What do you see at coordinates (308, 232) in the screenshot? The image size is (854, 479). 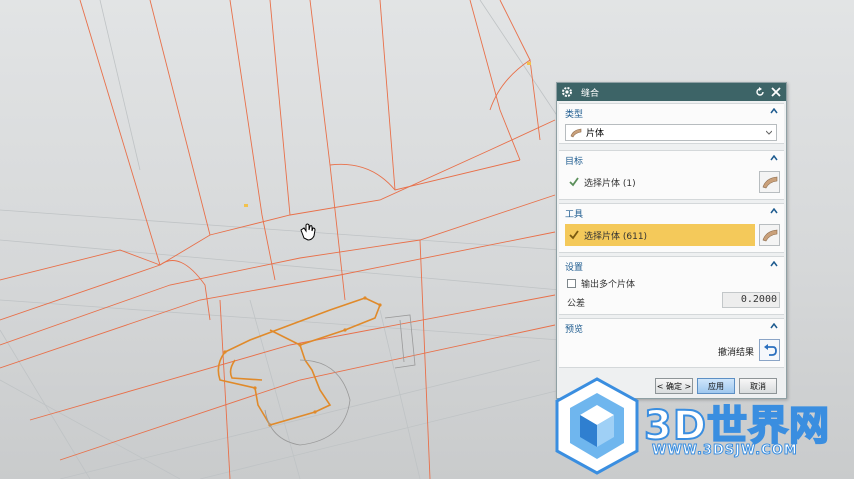 I see `hand-cursor-icon` at bounding box center [308, 232].